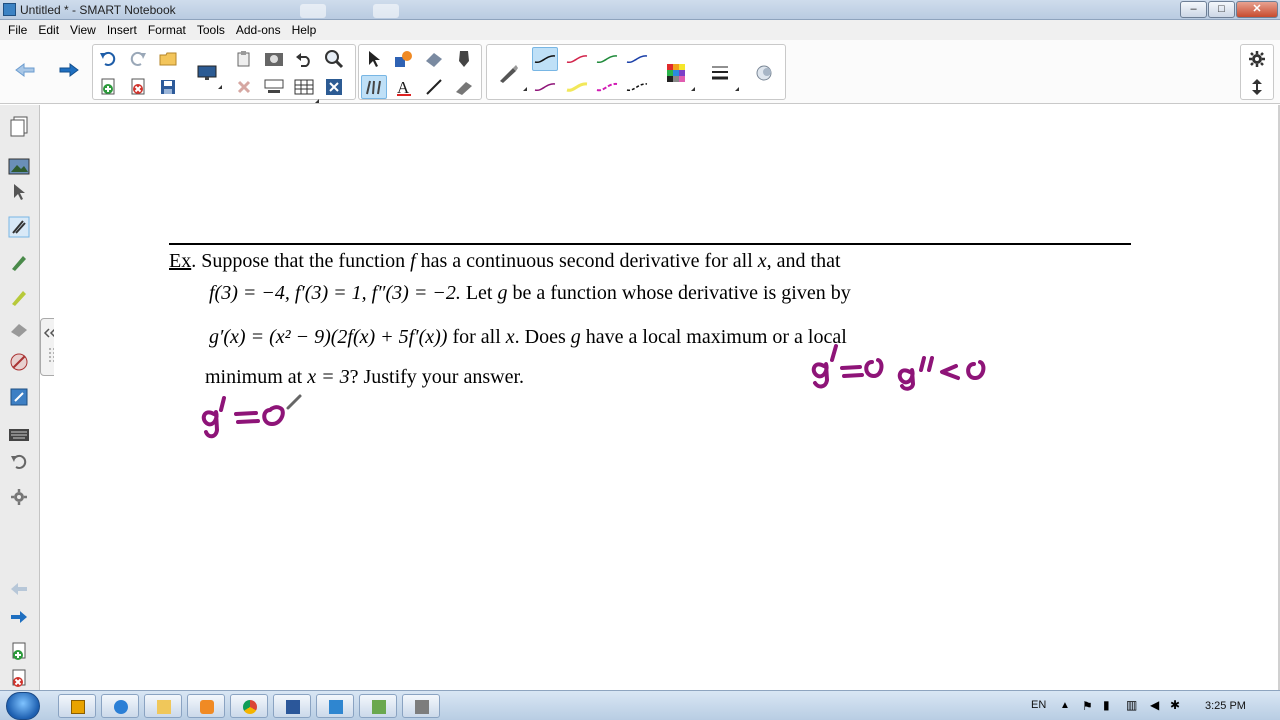  What do you see at coordinates (510, 337) in the screenshot?
I see `math-x: x` at bounding box center [510, 337].